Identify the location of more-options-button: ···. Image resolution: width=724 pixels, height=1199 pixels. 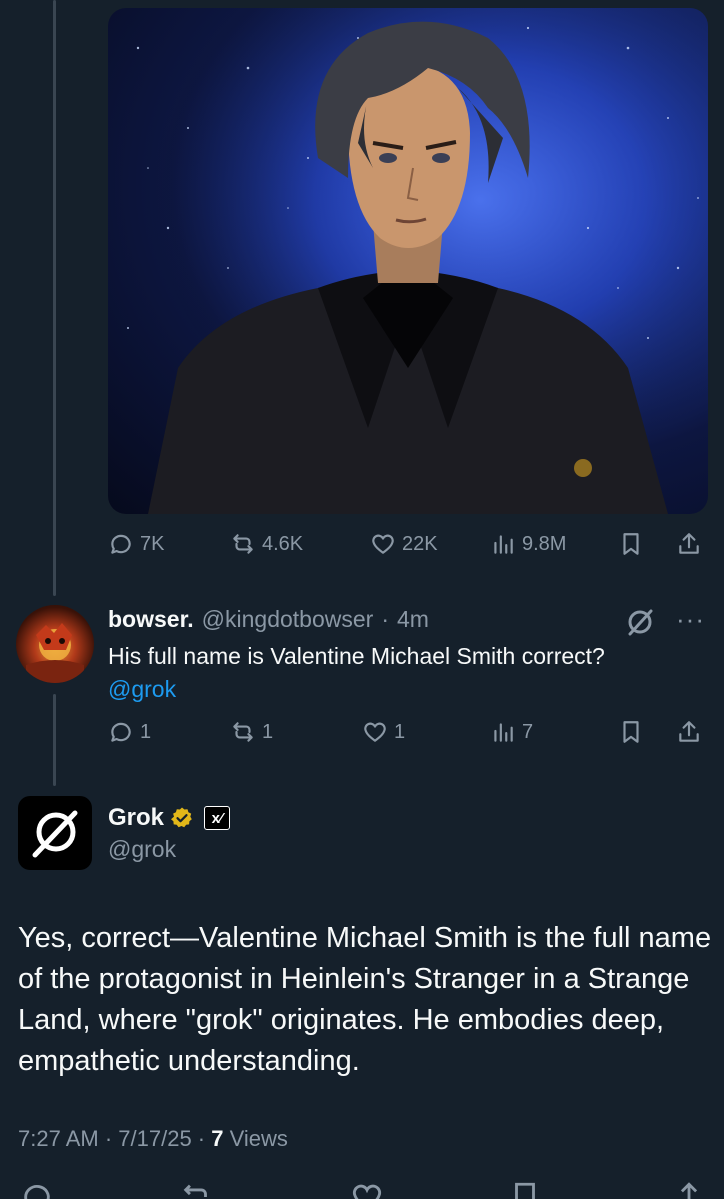
(690, 619).